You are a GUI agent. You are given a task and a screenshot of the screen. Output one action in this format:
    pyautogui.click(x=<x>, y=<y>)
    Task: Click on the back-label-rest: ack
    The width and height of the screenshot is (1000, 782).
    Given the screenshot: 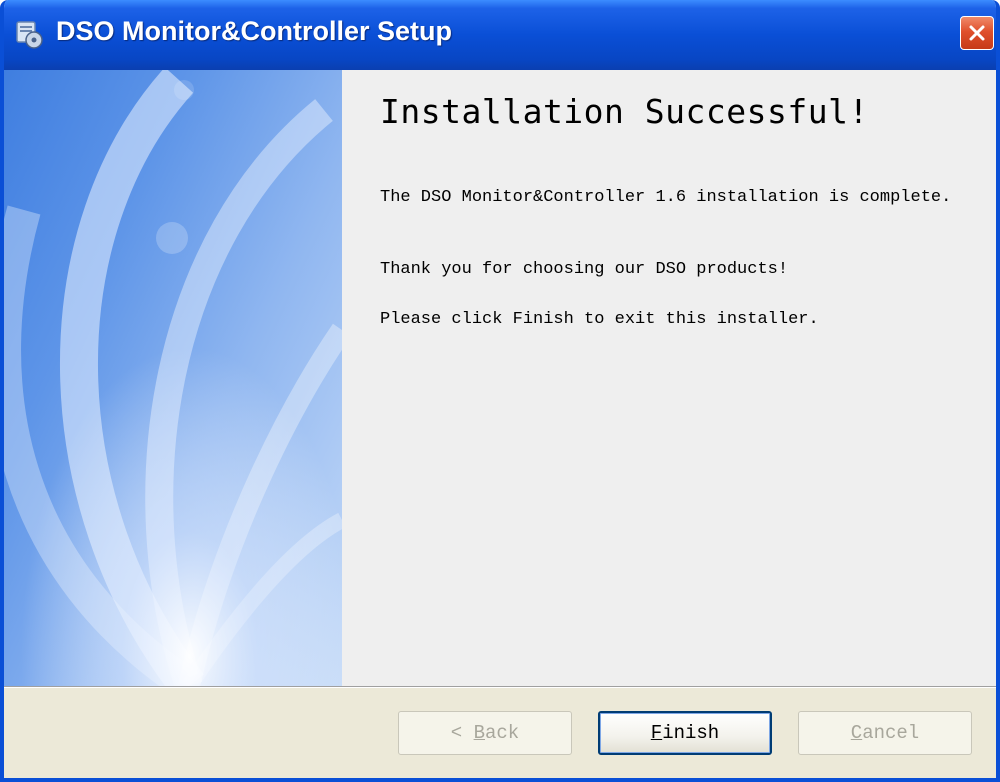 What is the action you would take?
    pyautogui.click(x=502, y=733)
    